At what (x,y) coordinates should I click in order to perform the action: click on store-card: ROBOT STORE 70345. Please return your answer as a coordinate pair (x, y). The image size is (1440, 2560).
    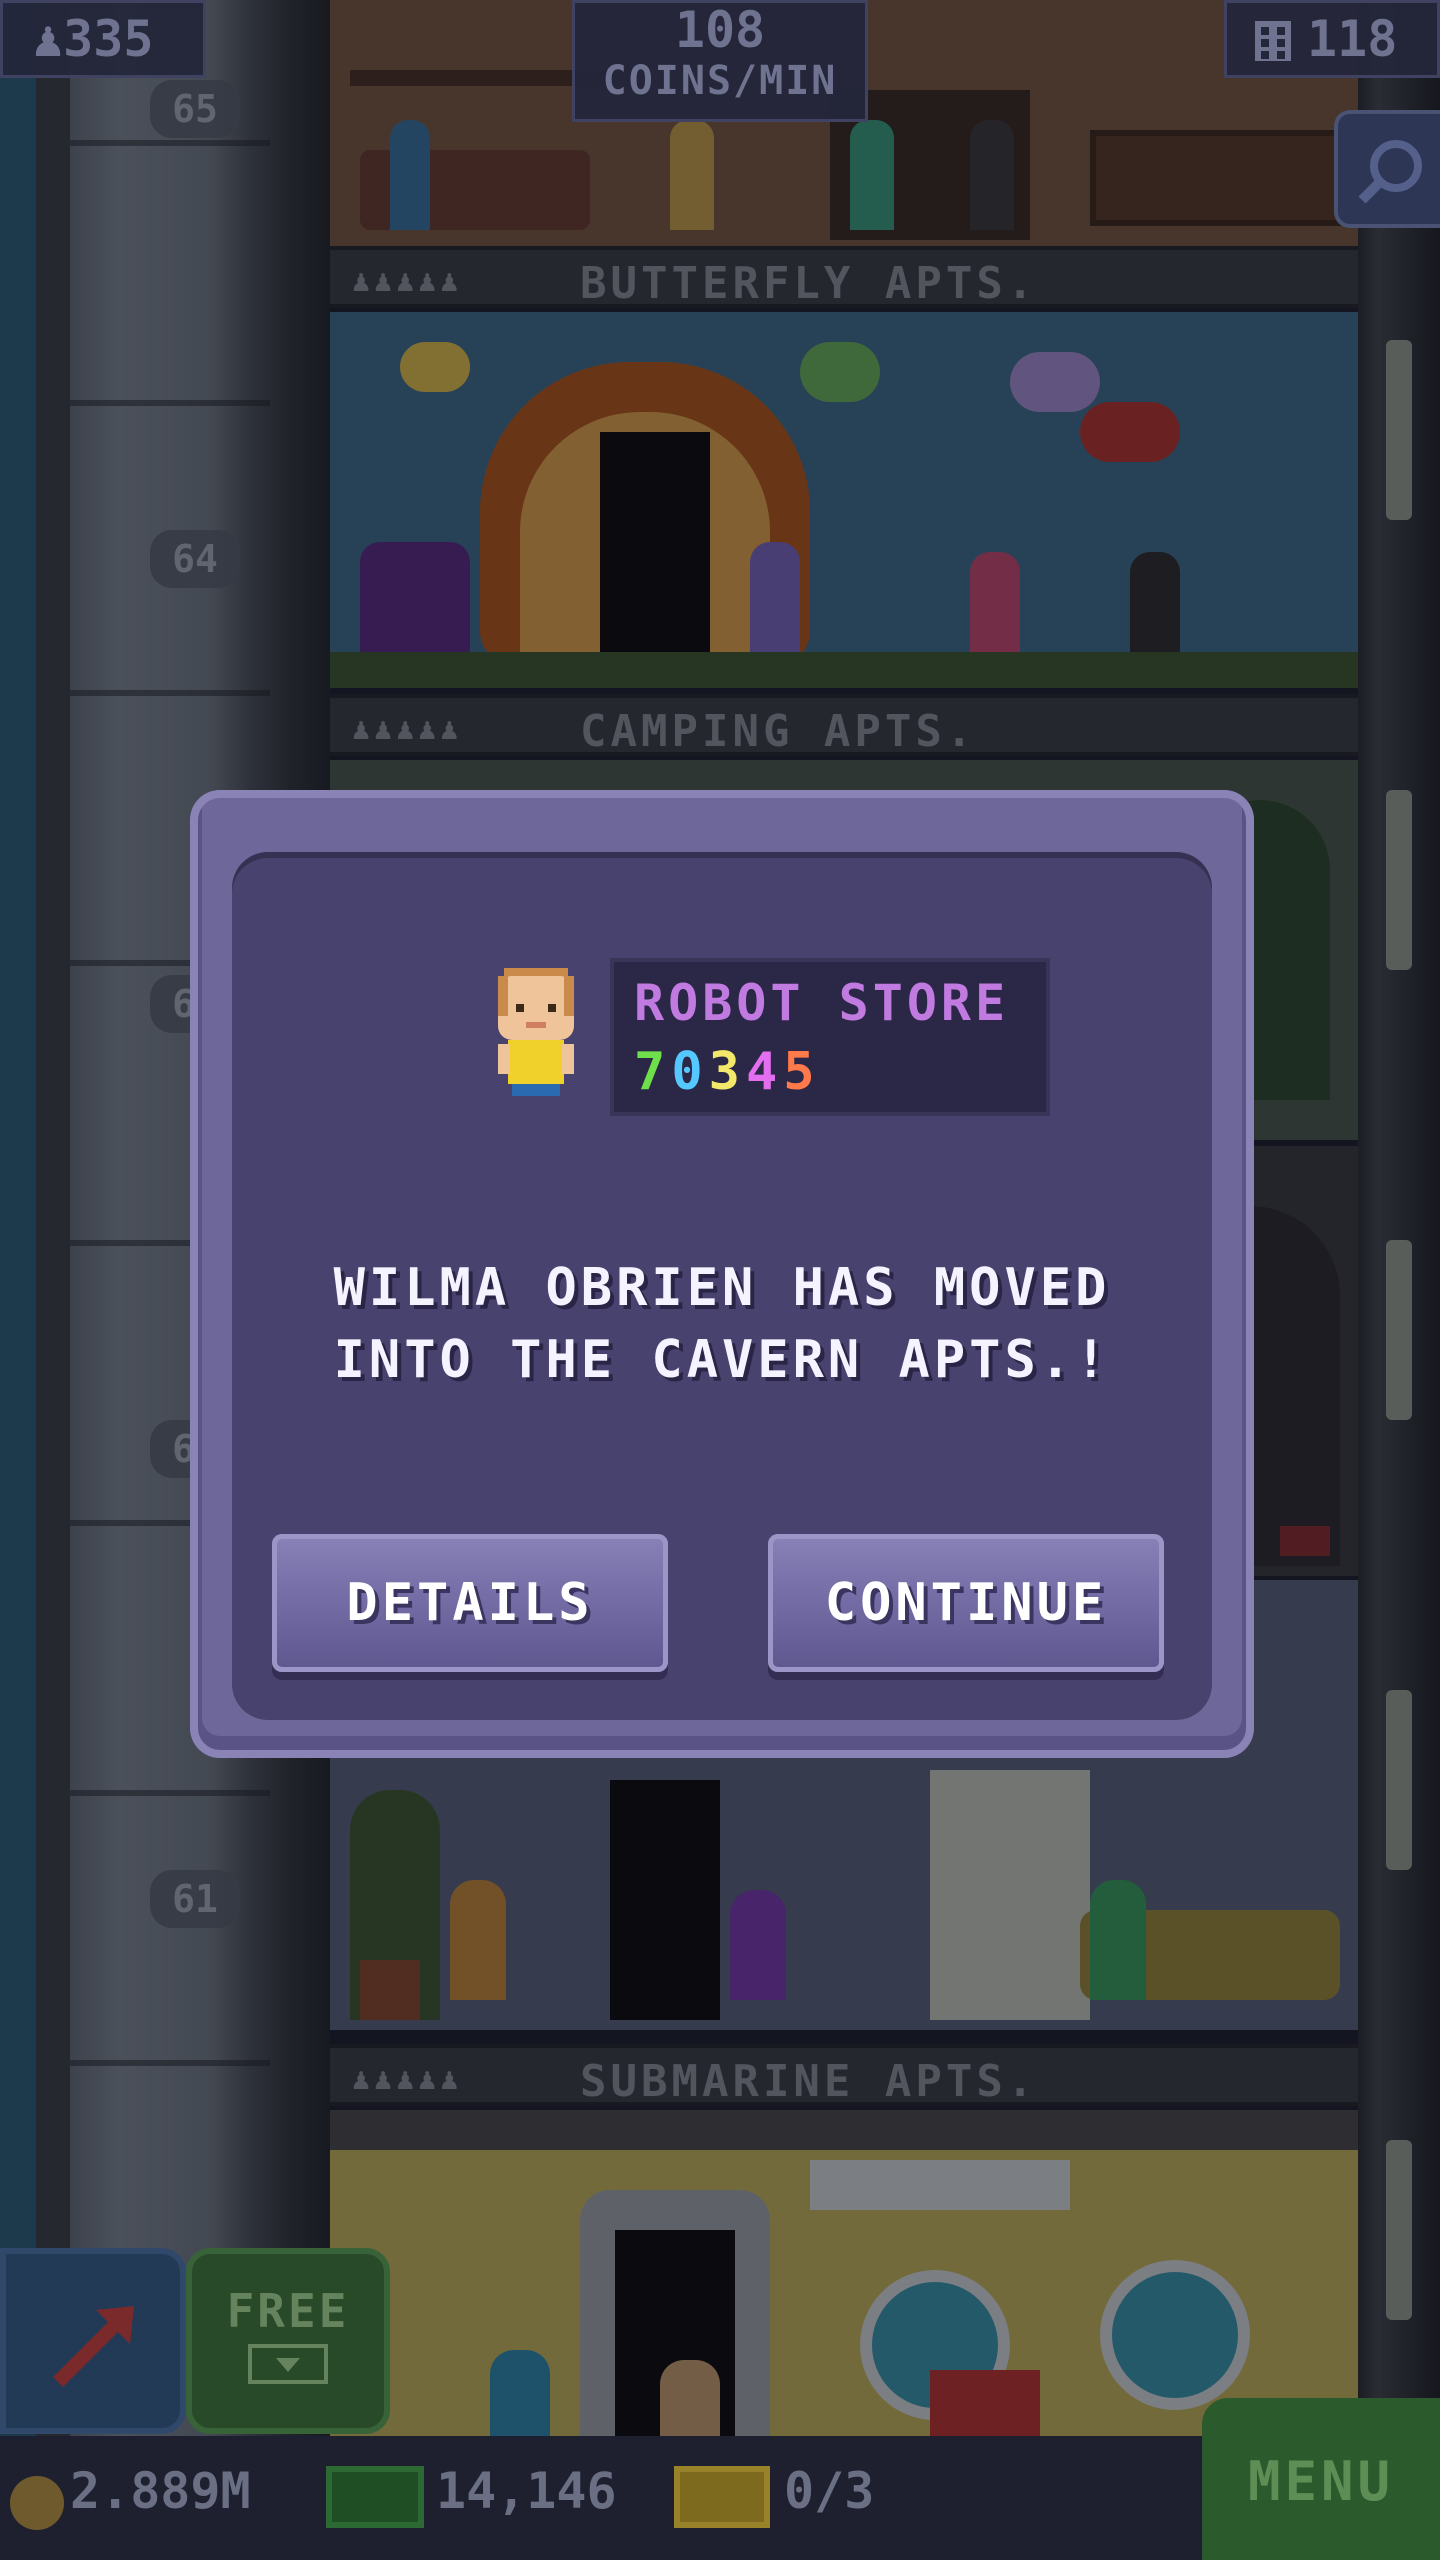
    Looking at the image, I should click on (830, 1037).